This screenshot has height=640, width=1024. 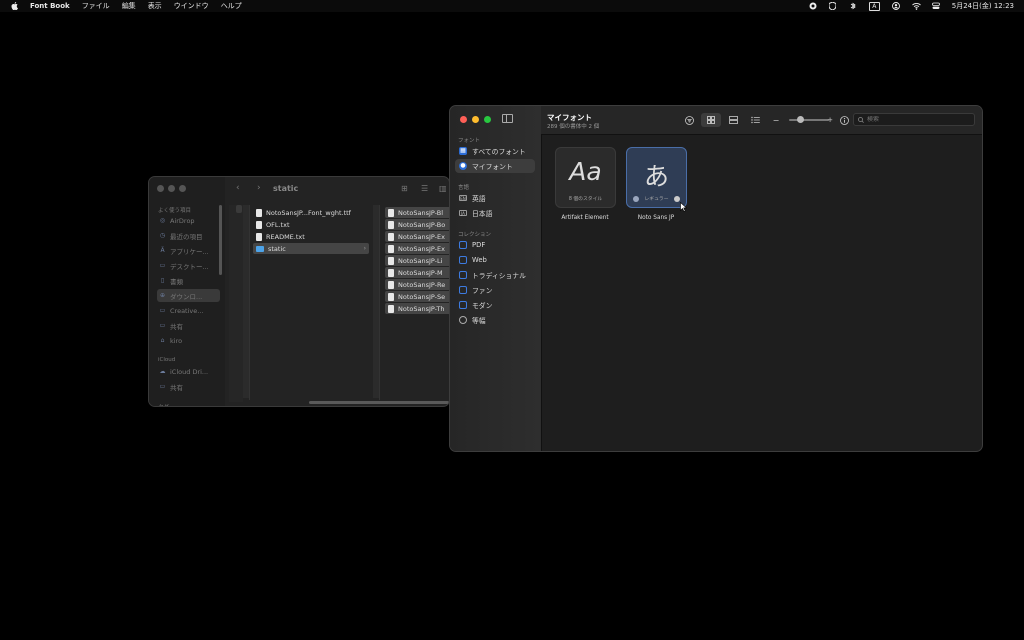 What do you see at coordinates (916, 6) in the screenshot?
I see `wifi-icon` at bounding box center [916, 6].